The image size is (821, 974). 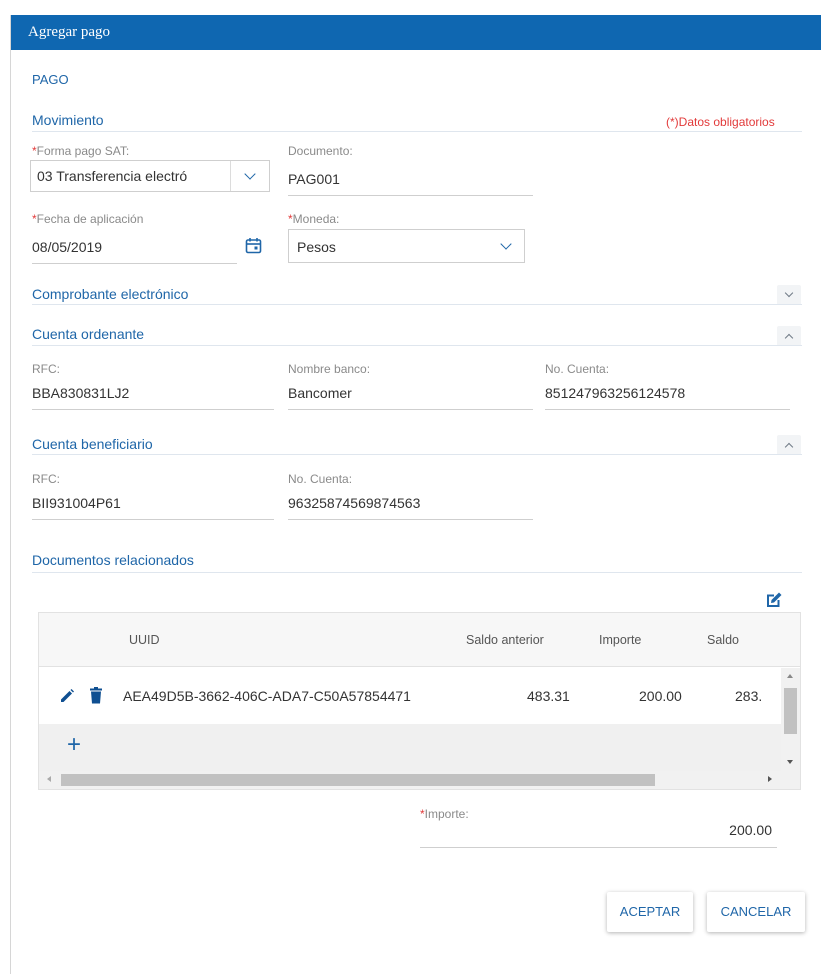 I want to click on importe-input: 200.00, so click(x=596, y=830).